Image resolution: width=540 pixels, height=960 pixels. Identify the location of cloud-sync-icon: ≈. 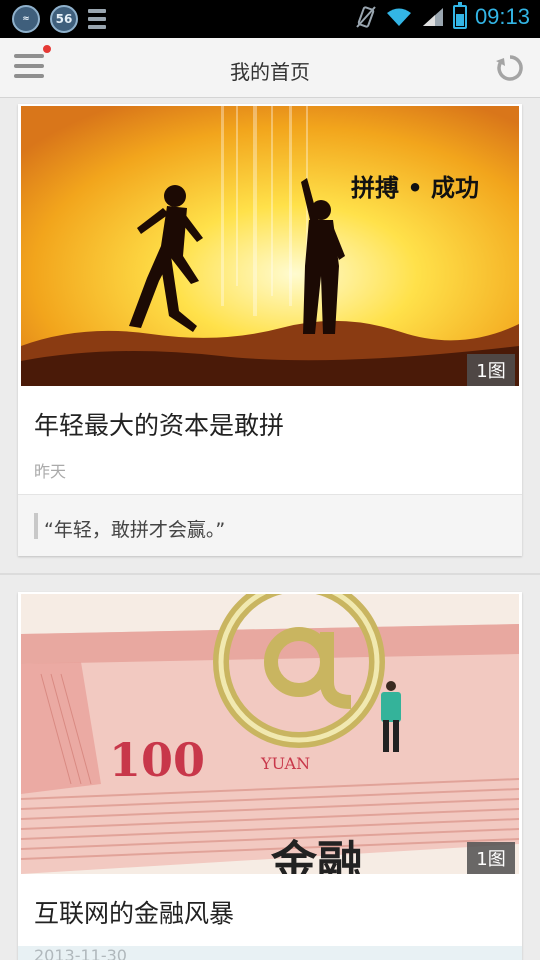
(26, 19).